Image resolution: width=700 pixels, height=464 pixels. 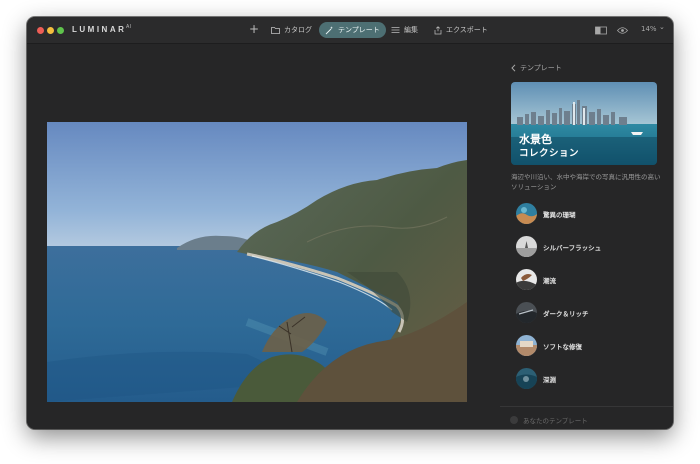 I want to click on tab-catalog-label: カタログ, so click(x=298, y=30).